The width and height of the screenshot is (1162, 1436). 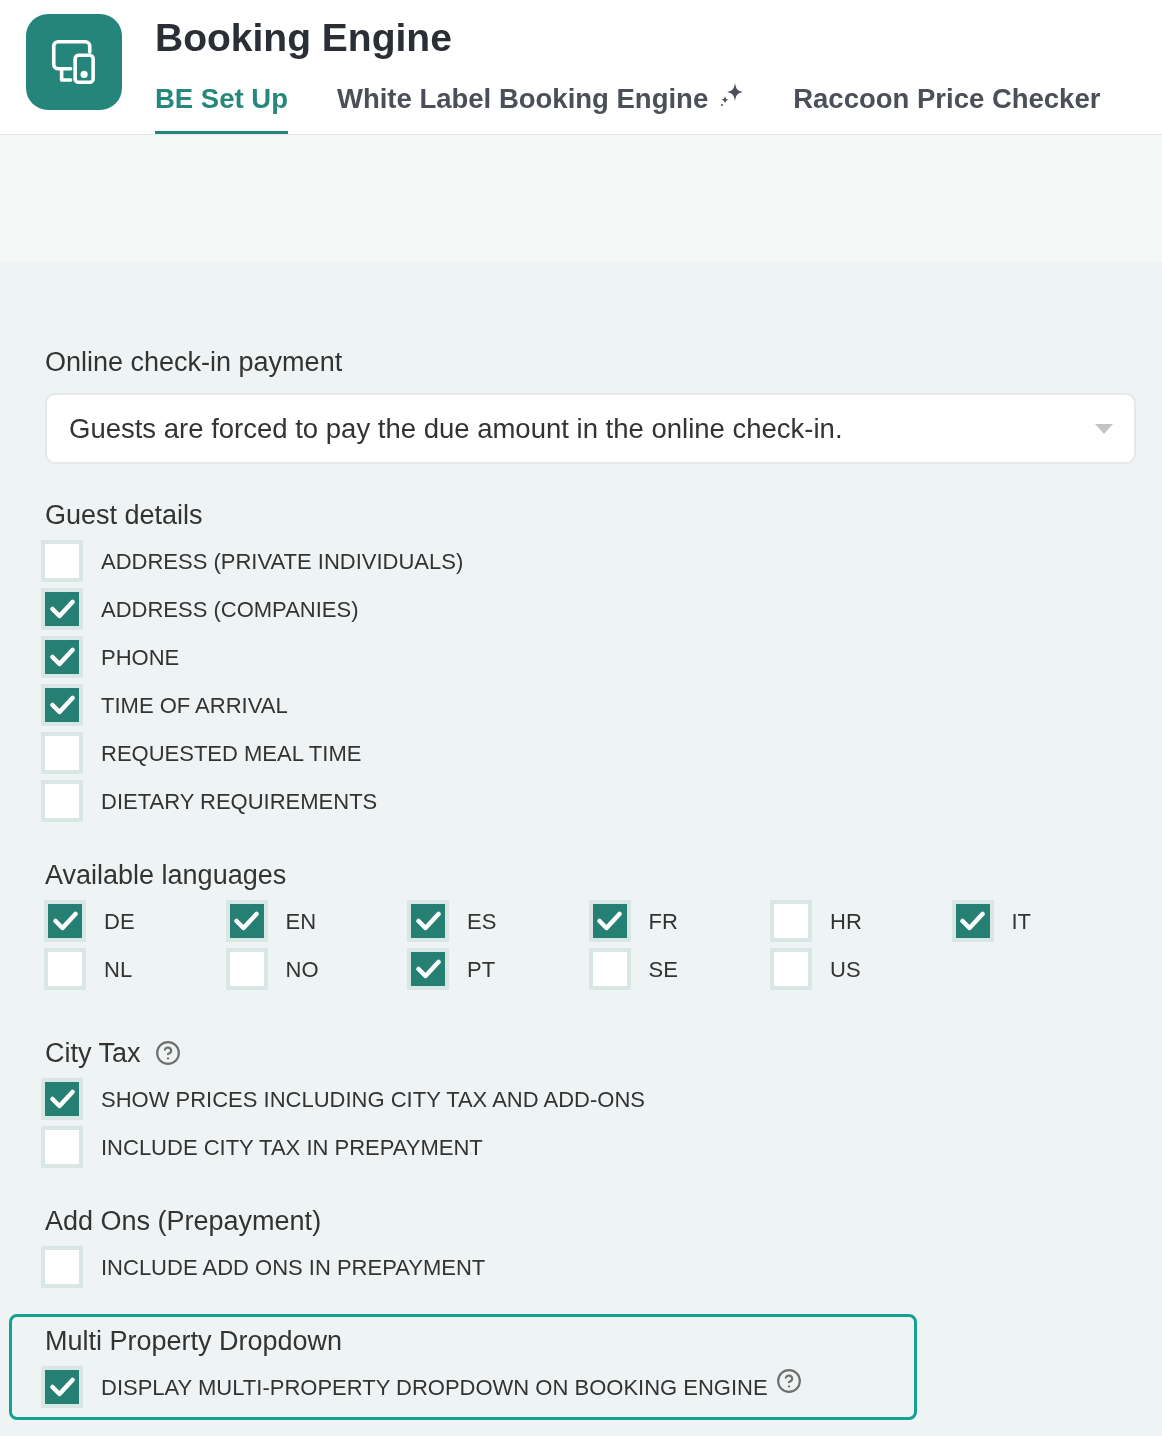 What do you see at coordinates (282, 561) in the screenshot?
I see `option-label: ADDRESS (PRIVATE INDIVIDUALS)` at bounding box center [282, 561].